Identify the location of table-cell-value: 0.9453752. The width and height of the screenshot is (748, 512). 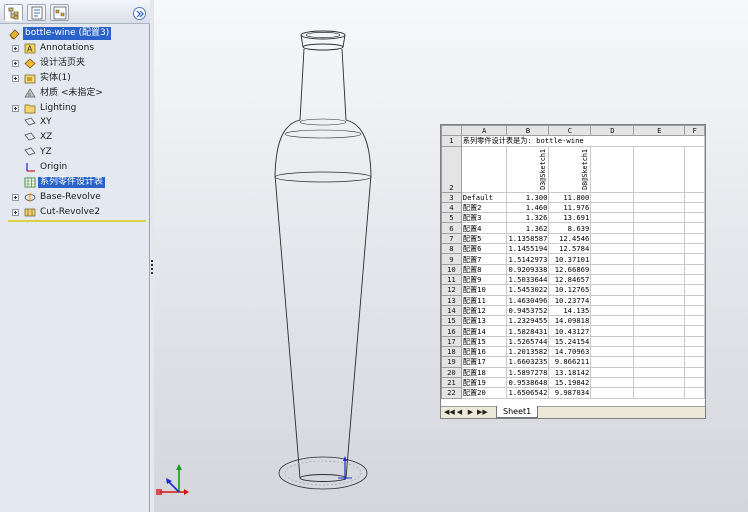
(528, 310).